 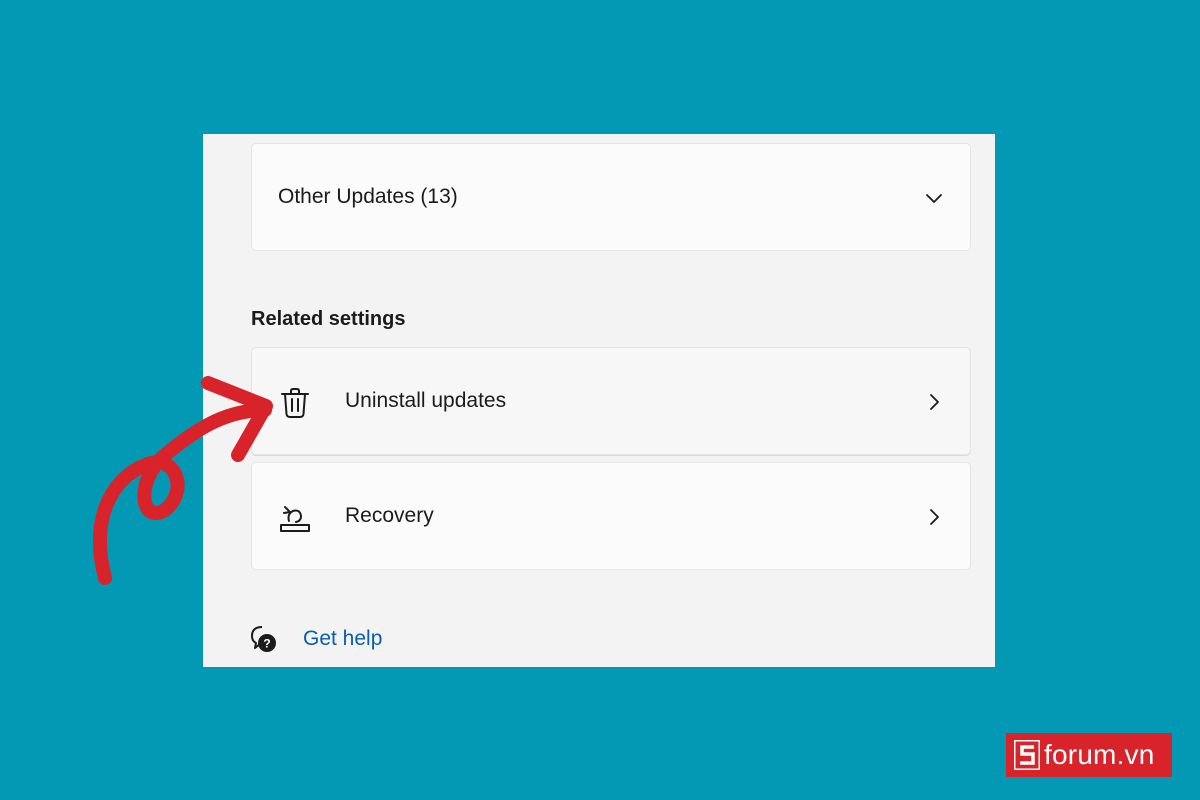 I want to click on recovery-label: Recovery, so click(x=389, y=515).